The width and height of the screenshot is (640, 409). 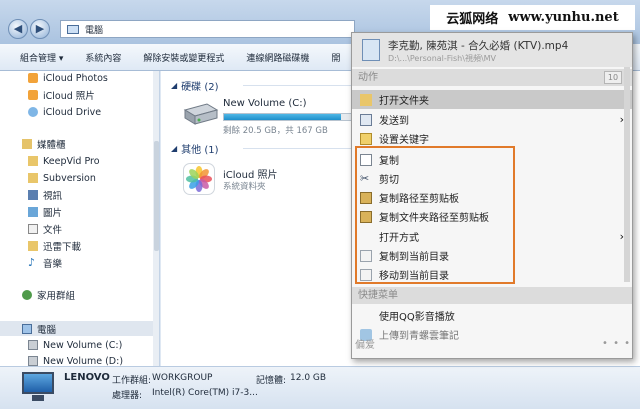 I want to click on sidebar-item-documents: 文件, so click(x=45, y=229).